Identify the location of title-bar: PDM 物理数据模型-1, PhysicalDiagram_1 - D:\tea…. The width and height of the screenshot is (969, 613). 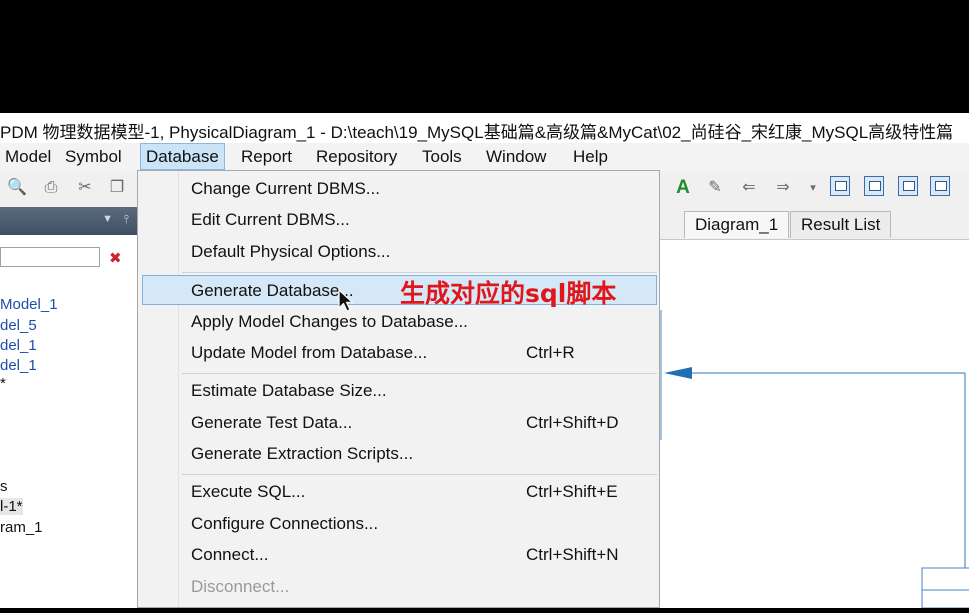
(484, 128).